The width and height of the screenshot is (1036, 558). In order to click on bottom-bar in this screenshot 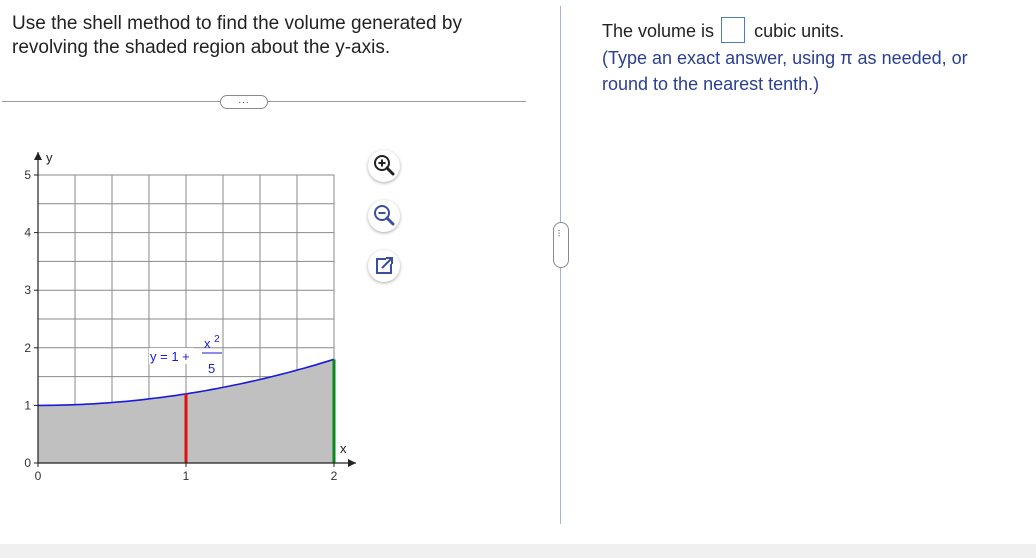, I will do `click(518, 551)`.